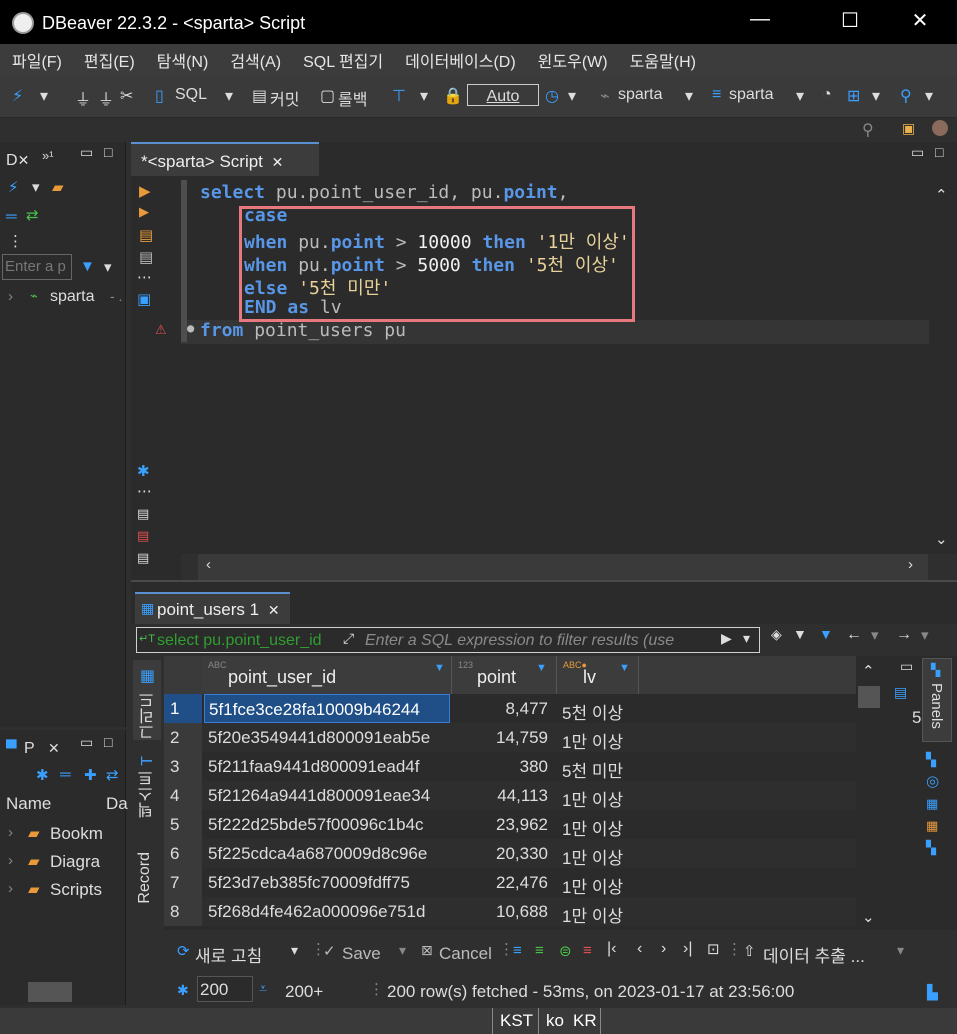  What do you see at coordinates (255, 60) in the screenshot?
I see `menu-search: 검색(A)` at bounding box center [255, 60].